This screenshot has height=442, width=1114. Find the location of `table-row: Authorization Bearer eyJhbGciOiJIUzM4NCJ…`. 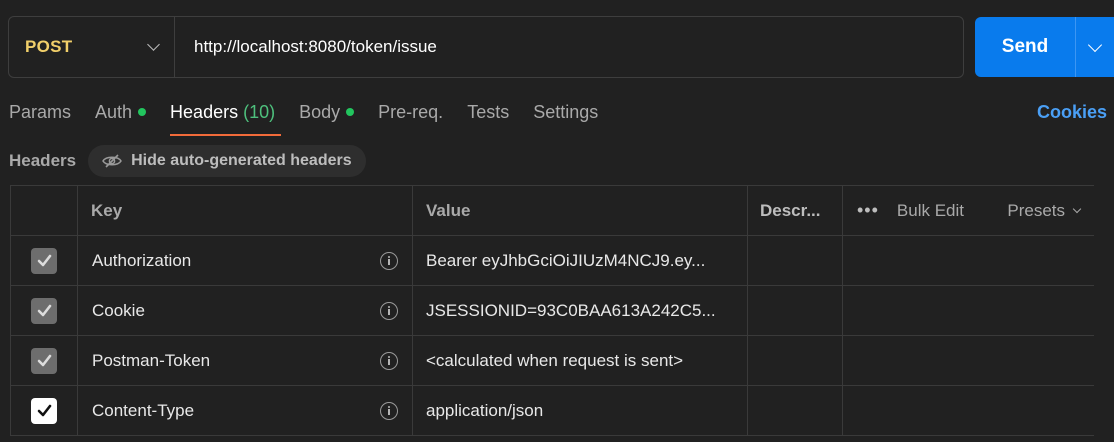

table-row: Authorization Bearer eyJhbGciOiJIUzM4NCJ… is located at coordinates (552, 261).